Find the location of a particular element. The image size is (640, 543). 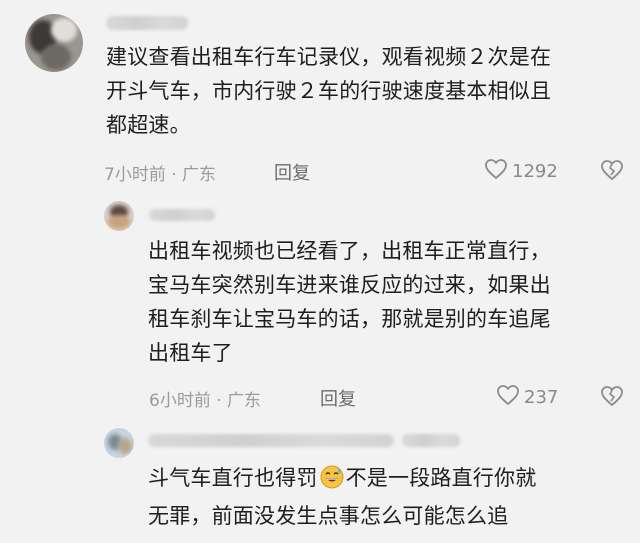

like-count: 1292 is located at coordinates (535, 171).